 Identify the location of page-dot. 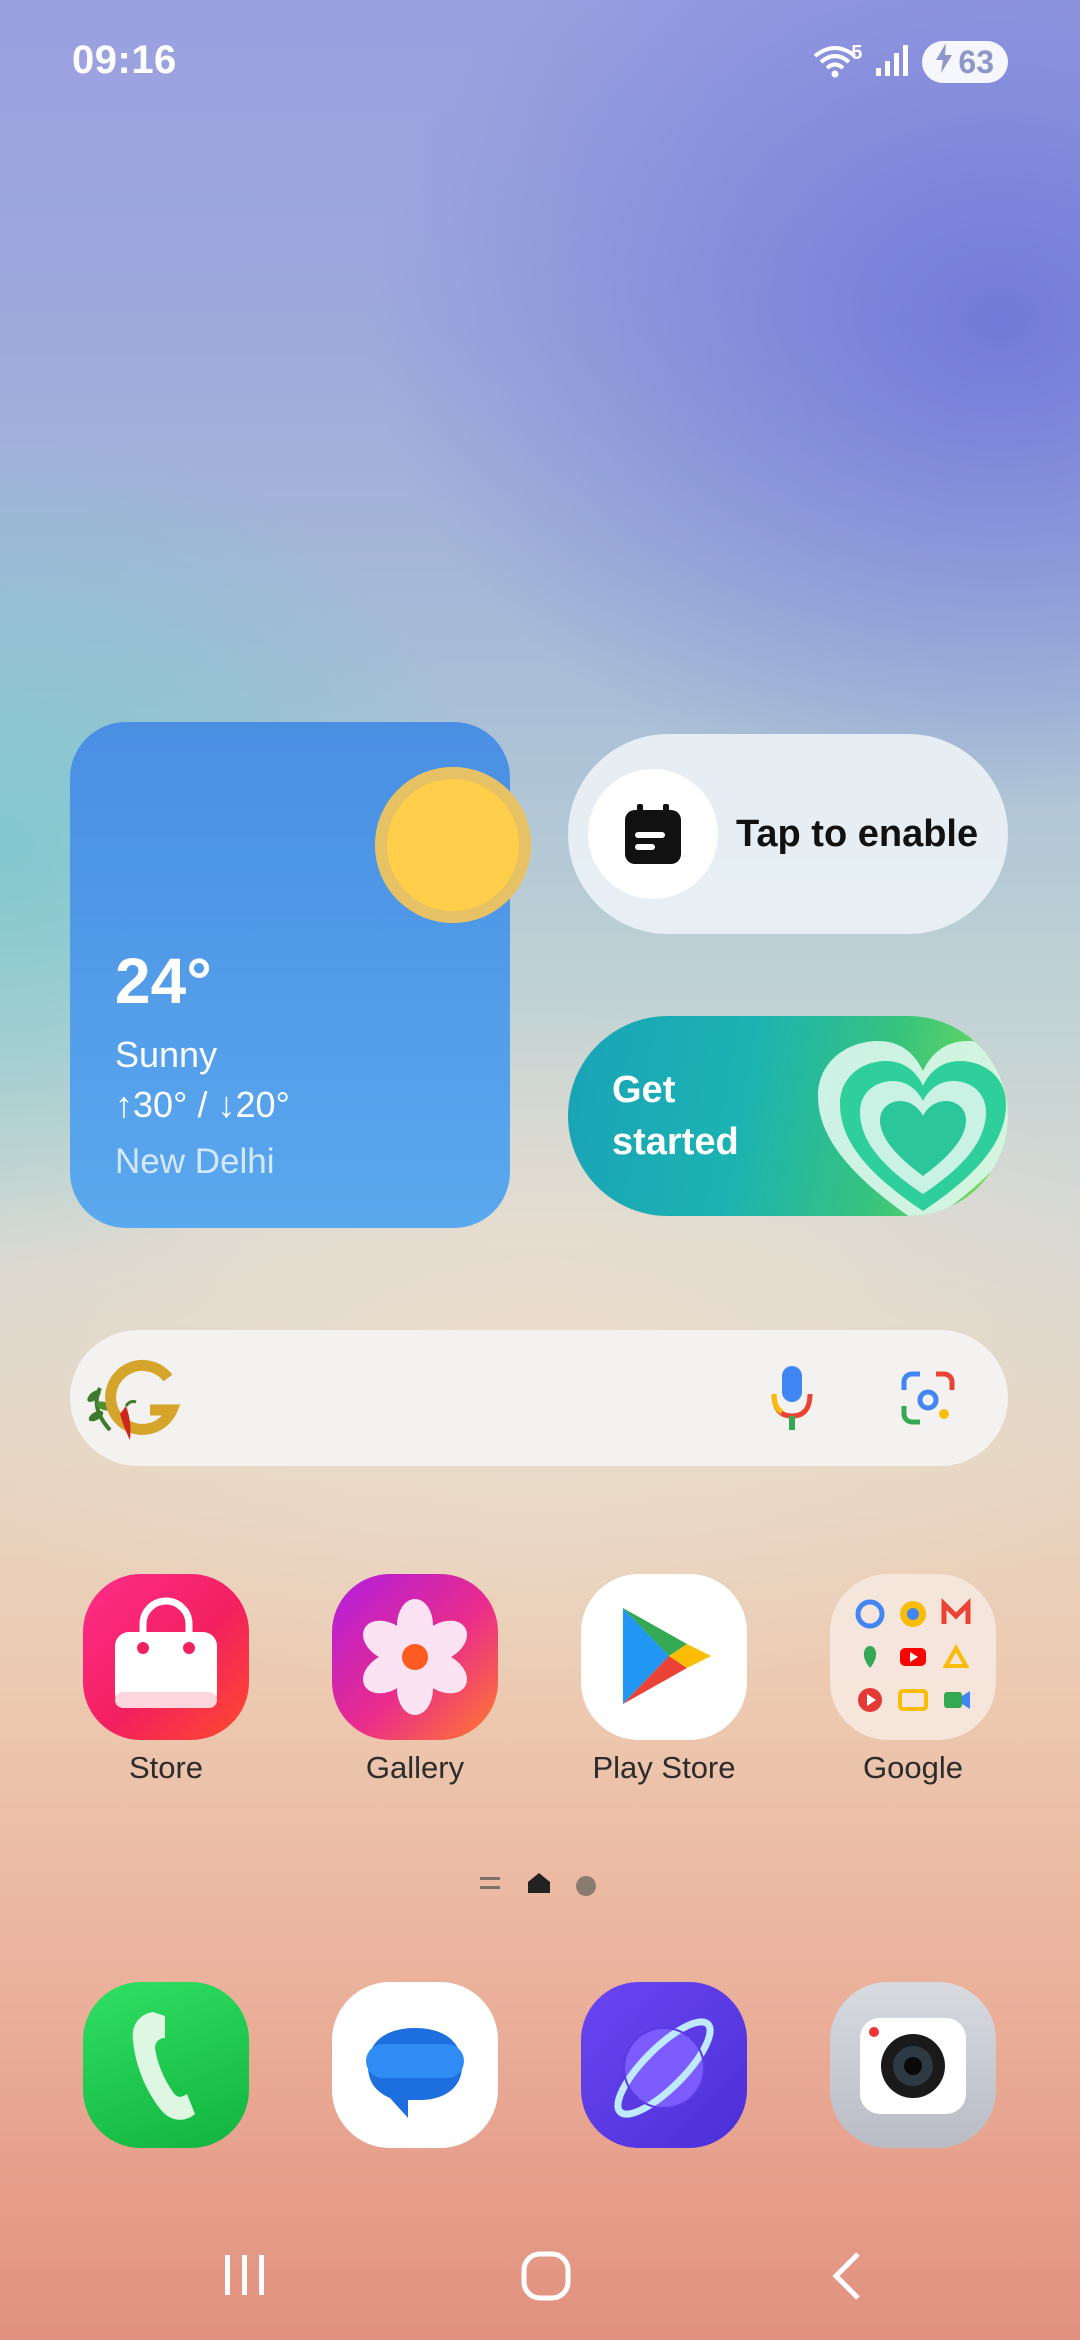
(586, 1885).